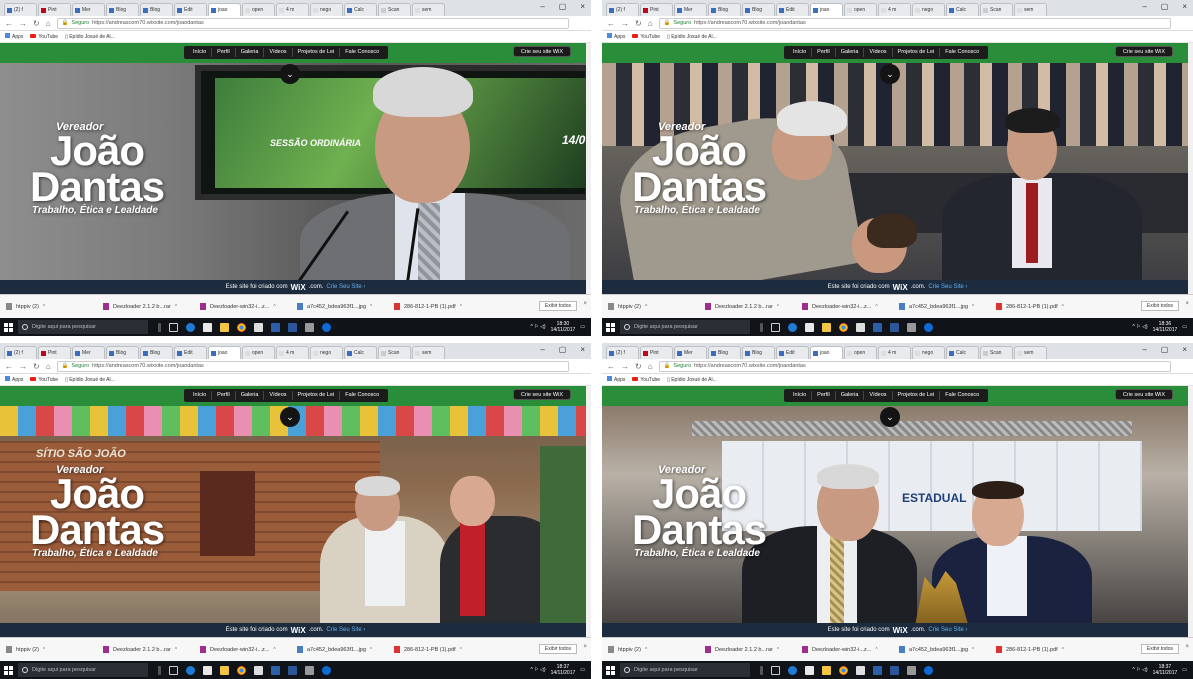  Describe the element at coordinates (625, 366) in the screenshot. I see `forward-arrow-icon: →` at that location.